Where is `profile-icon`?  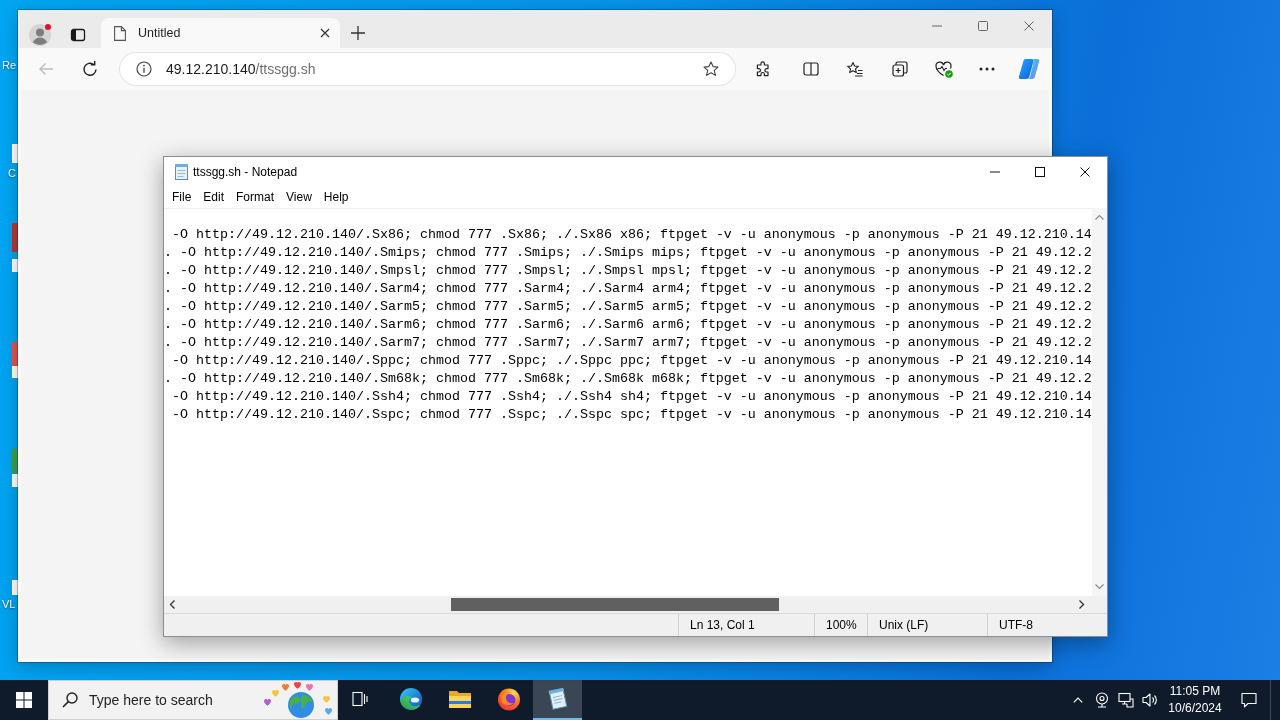
profile-icon is located at coordinates (40, 35).